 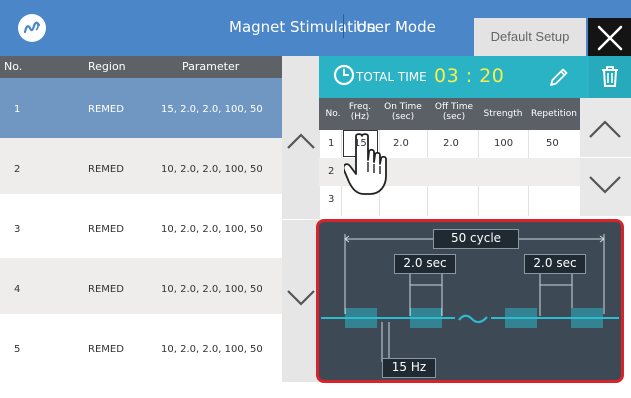 I want to click on edit-button, so click(x=557, y=77).